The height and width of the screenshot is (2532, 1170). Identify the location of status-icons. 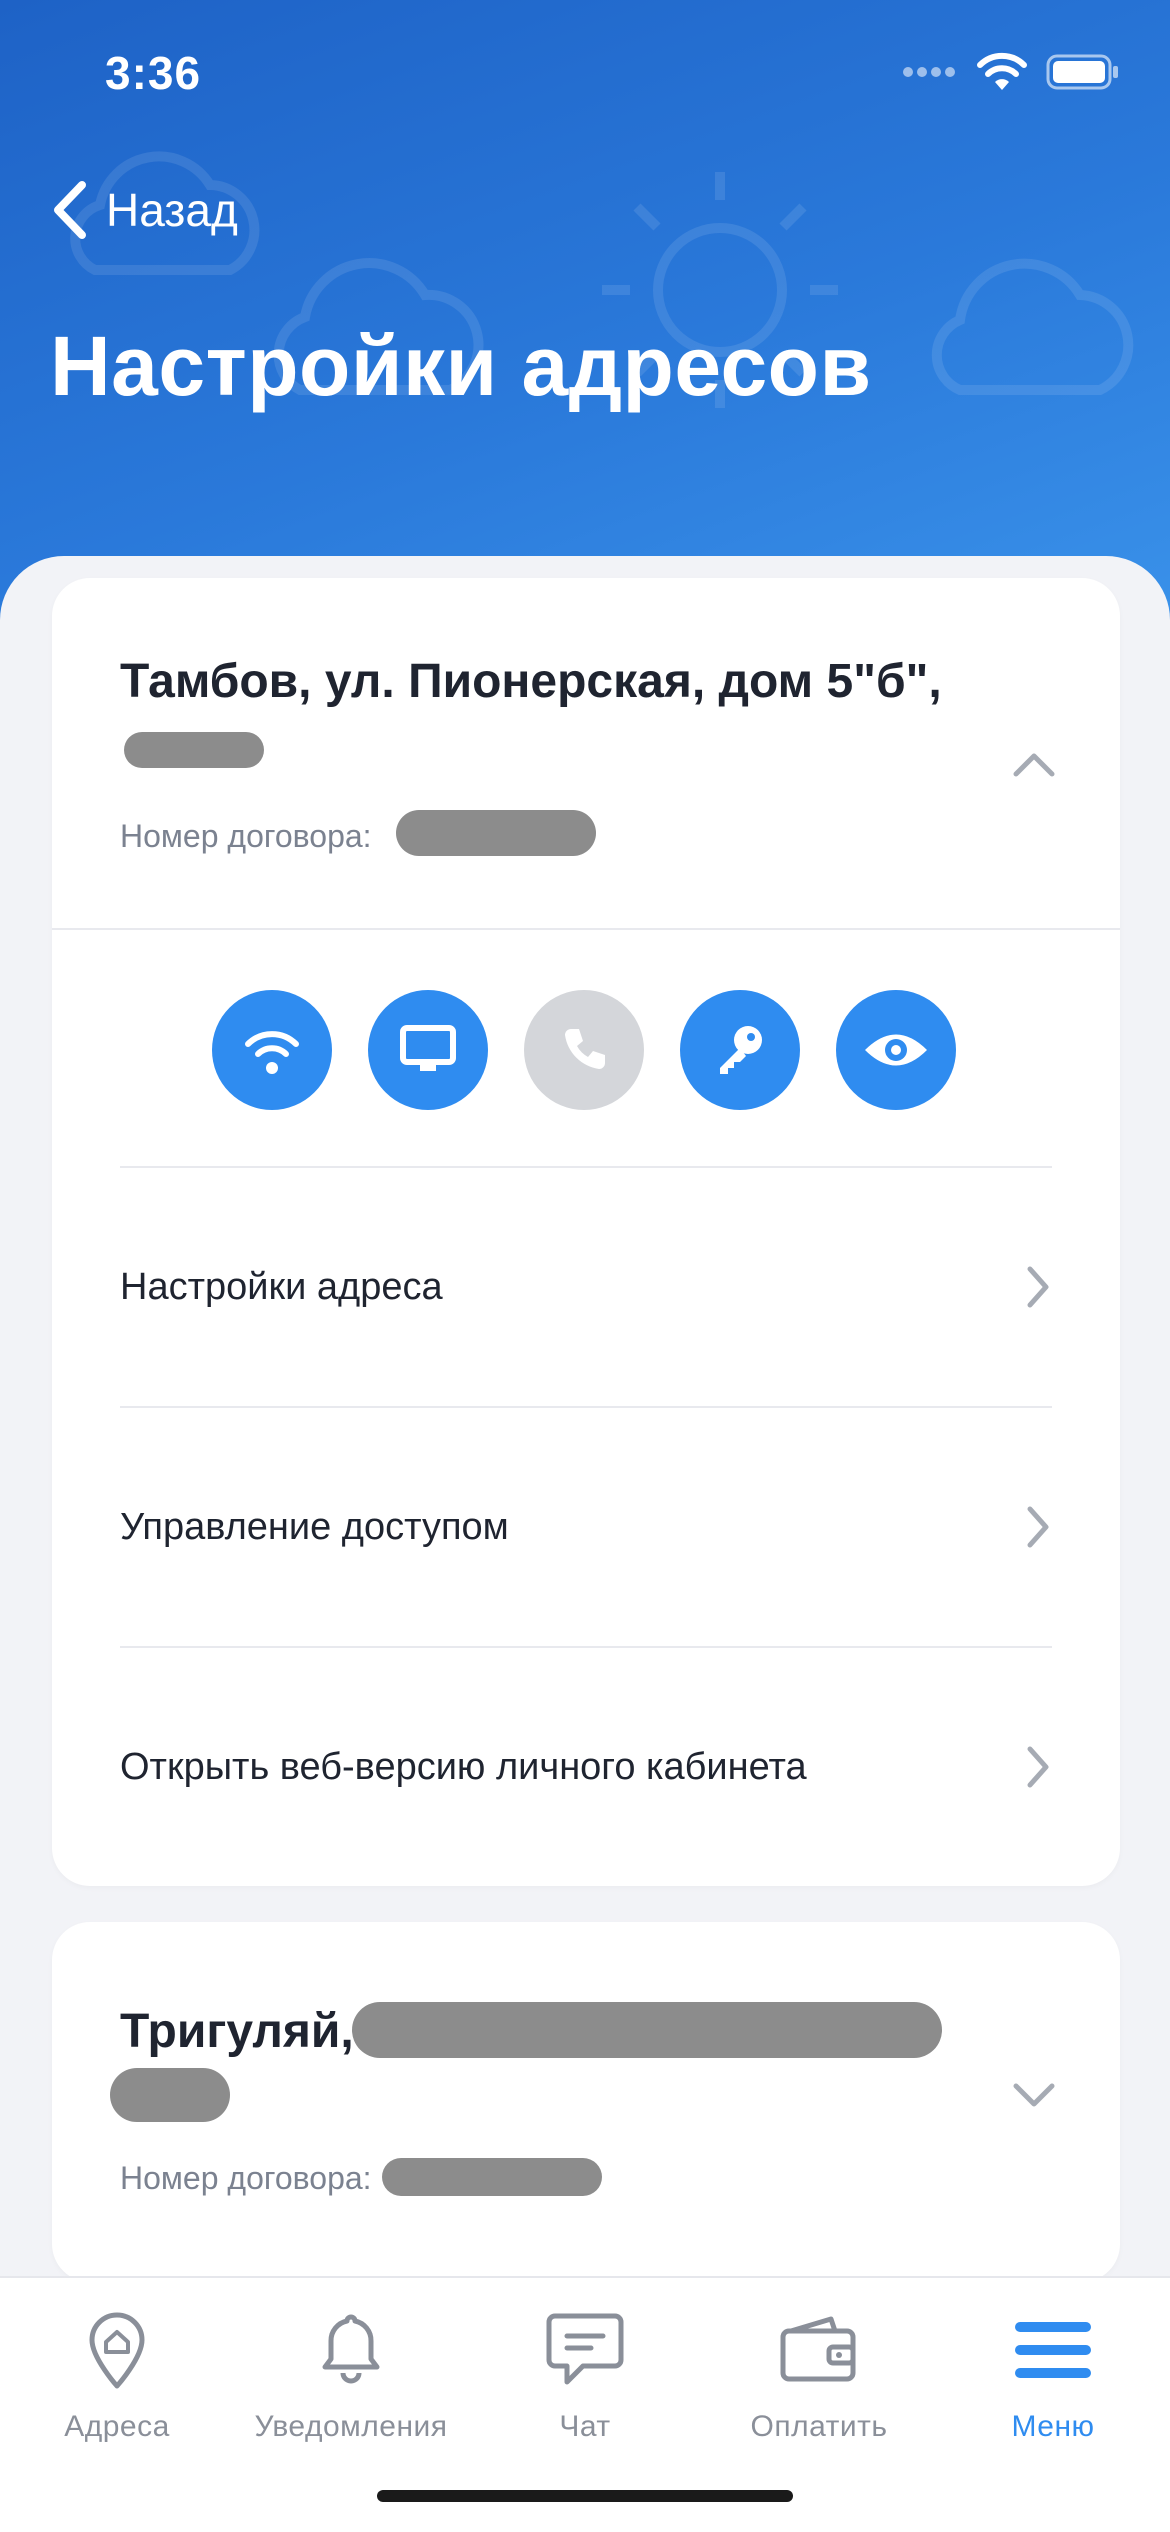
(1011, 72).